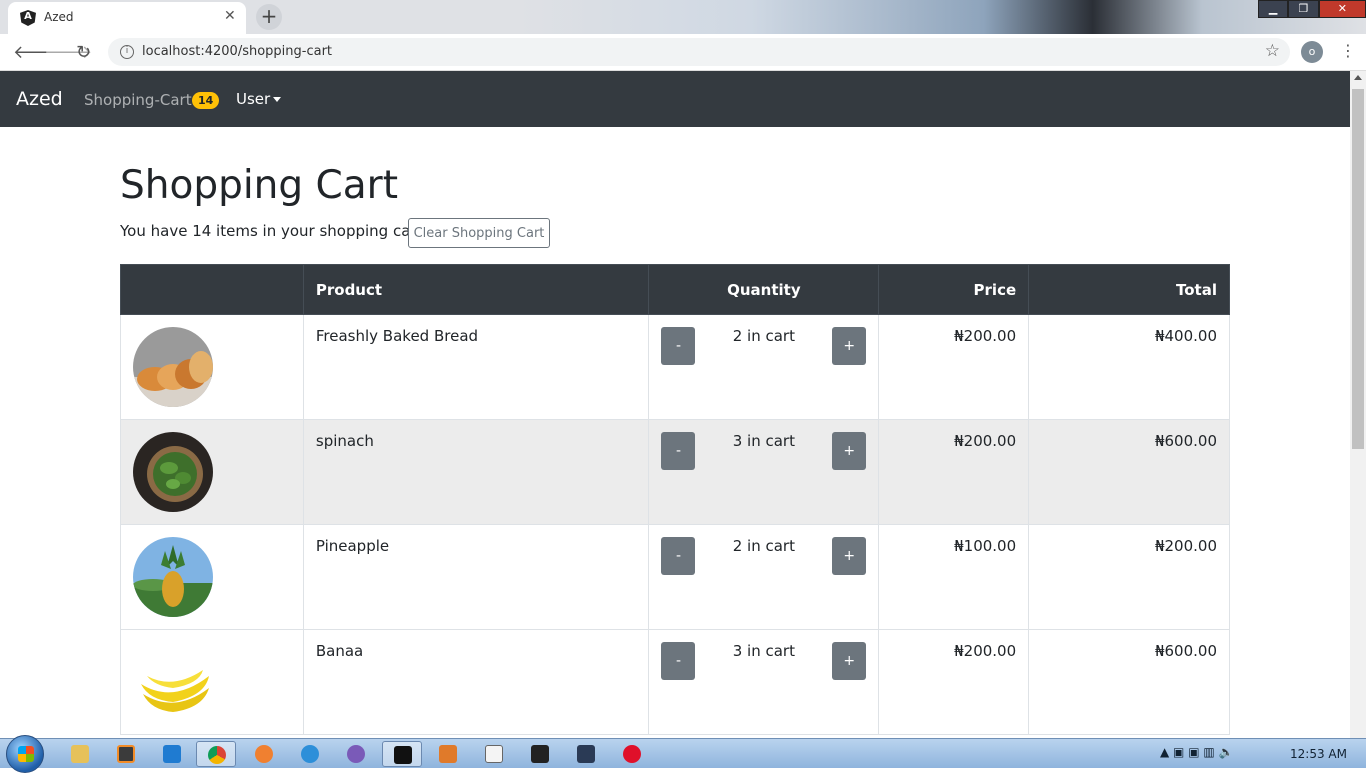 The image size is (1366, 773). What do you see at coordinates (83, 52) in the screenshot?
I see `reload-icon: ↻` at bounding box center [83, 52].